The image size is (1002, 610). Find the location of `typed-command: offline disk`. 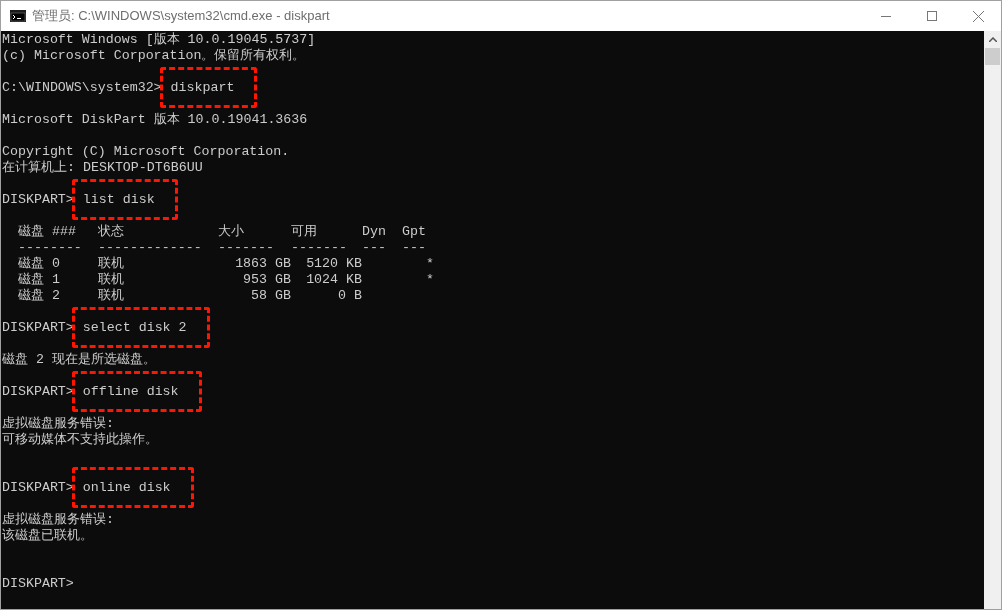

typed-command: offline disk is located at coordinates (130, 391).